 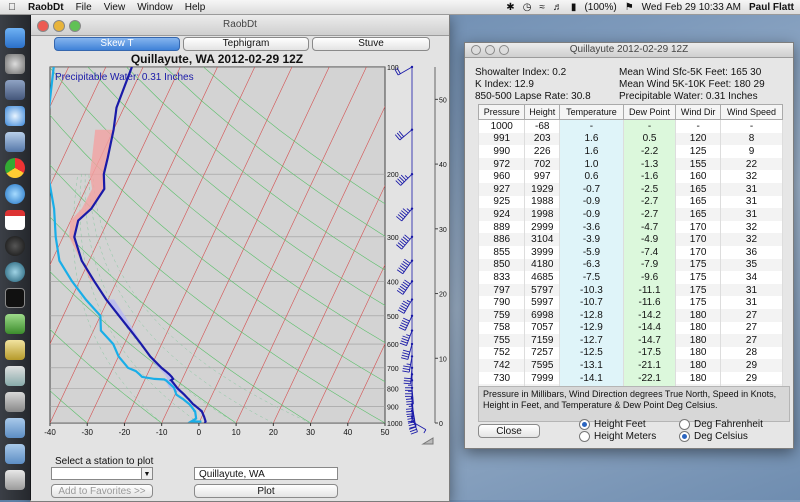 I want to click on safari-icon, so click(x=15, y=116).